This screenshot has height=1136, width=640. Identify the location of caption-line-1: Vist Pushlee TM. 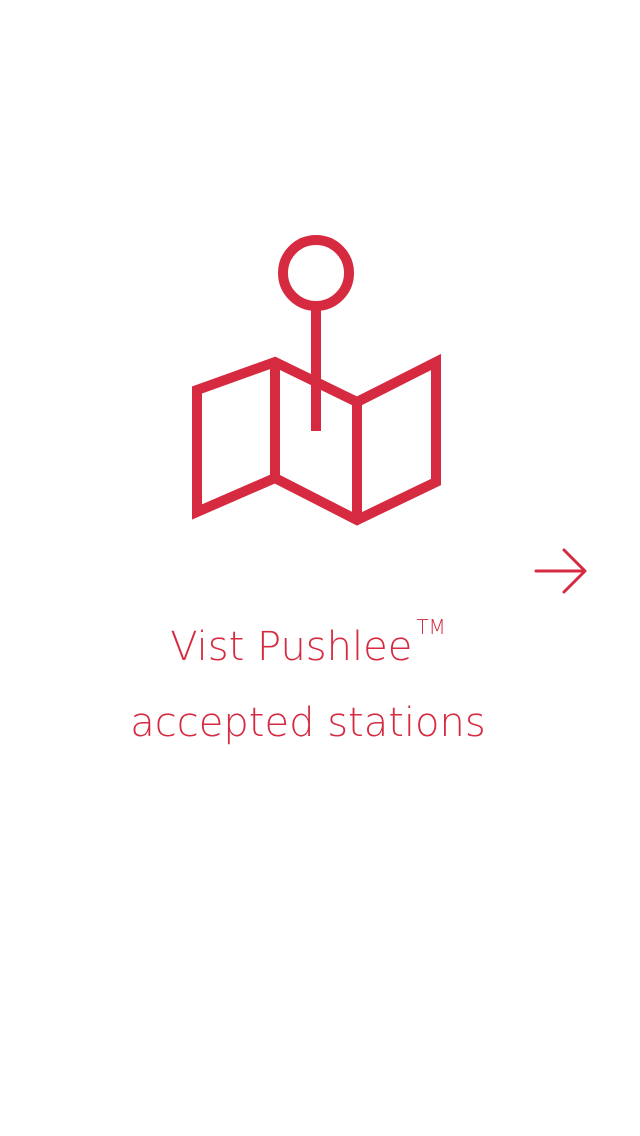
(308, 650).